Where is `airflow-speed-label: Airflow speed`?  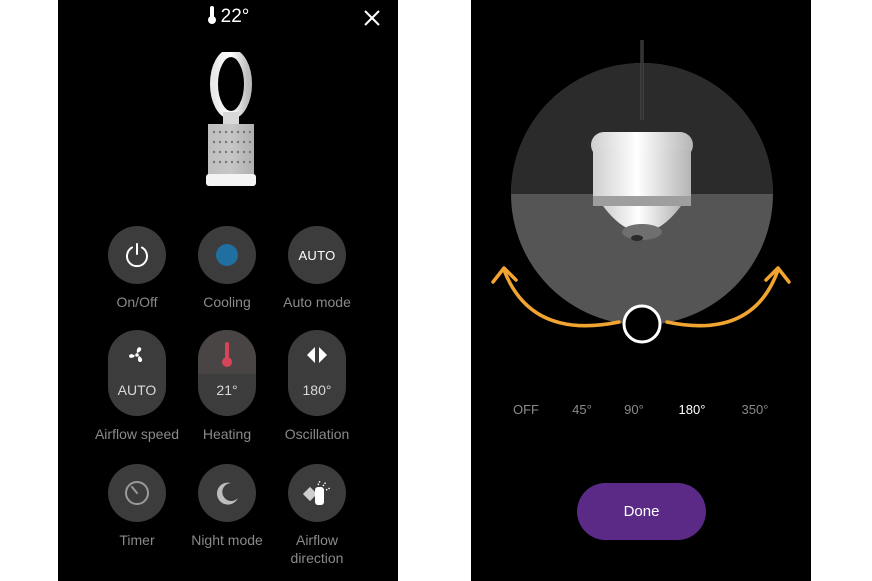 airflow-speed-label: Airflow speed is located at coordinates (137, 434).